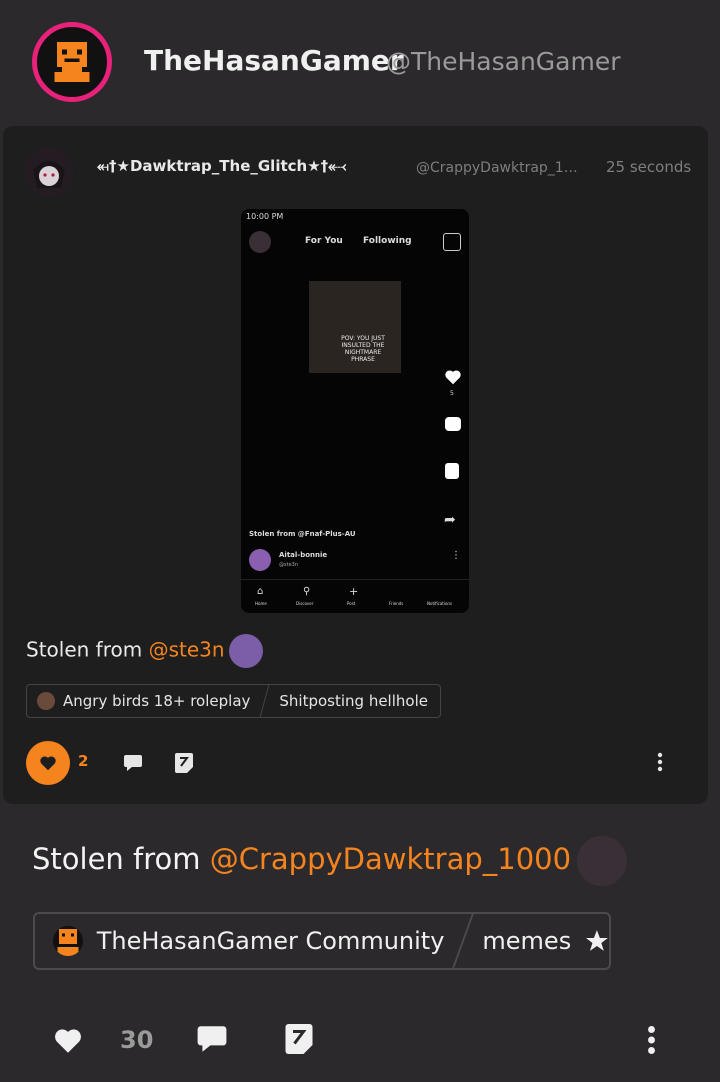 The image size is (720, 1082). What do you see at coordinates (353, 701) in the screenshot?
I see `repost-tag-category: Shitposting hellhole` at bounding box center [353, 701].